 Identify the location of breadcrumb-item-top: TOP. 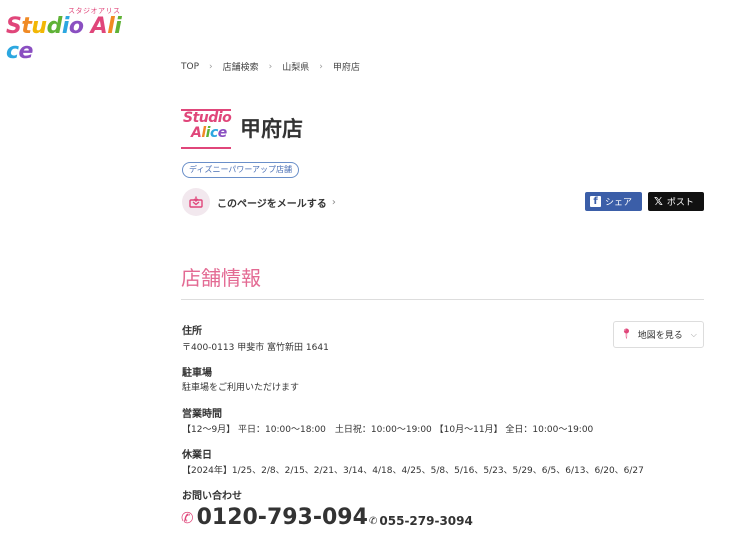
(190, 67).